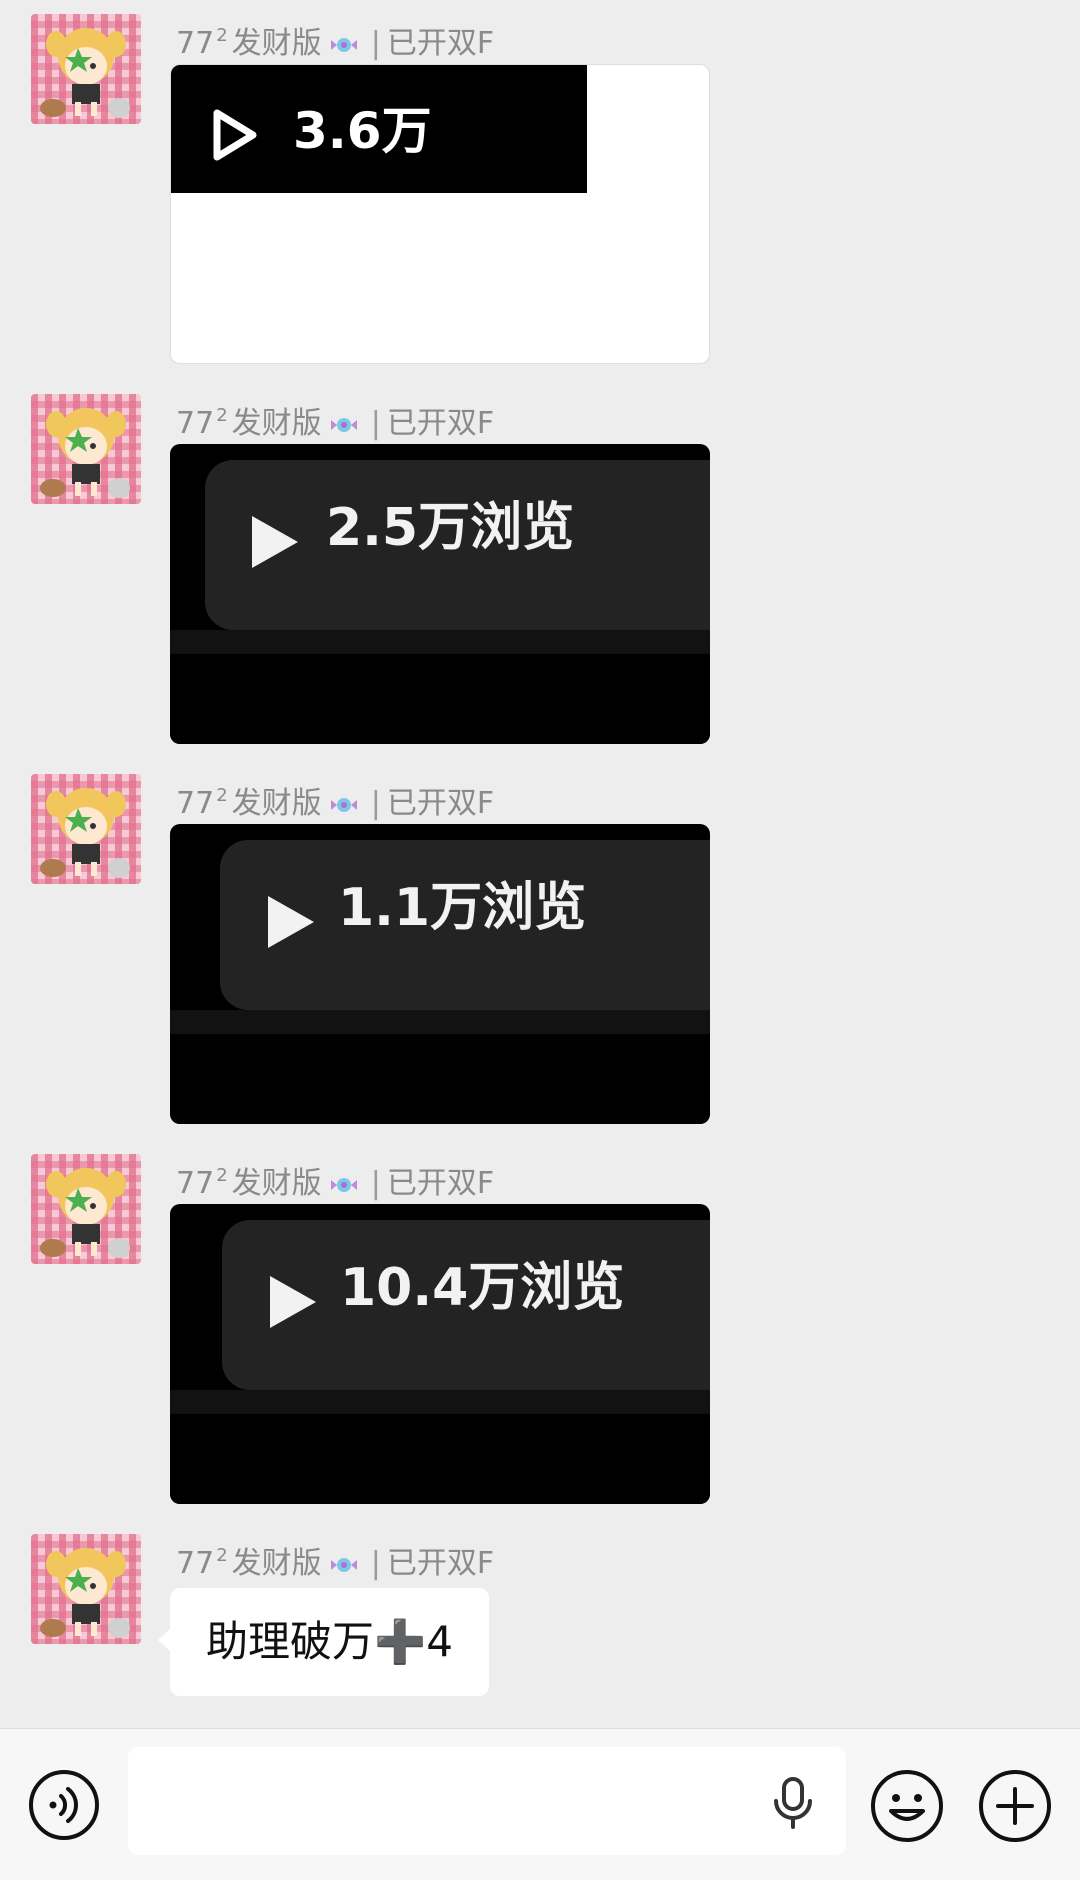  I want to click on view-count: 3.6万, so click(362, 131).